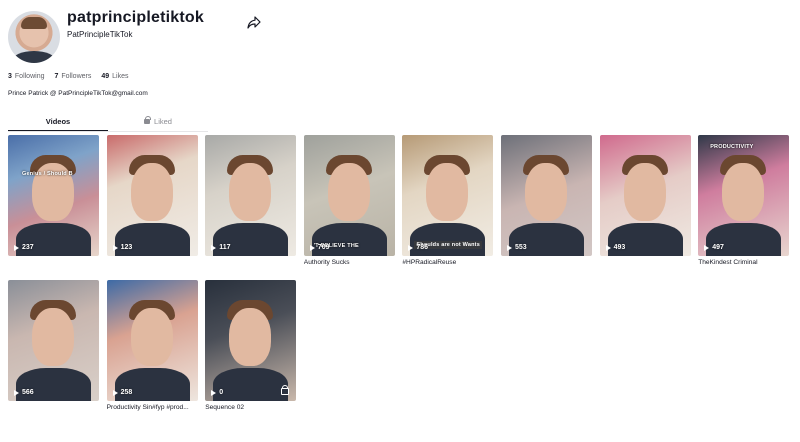  Describe the element at coordinates (418, 247) in the screenshot. I see `view-count: 786` at that location.